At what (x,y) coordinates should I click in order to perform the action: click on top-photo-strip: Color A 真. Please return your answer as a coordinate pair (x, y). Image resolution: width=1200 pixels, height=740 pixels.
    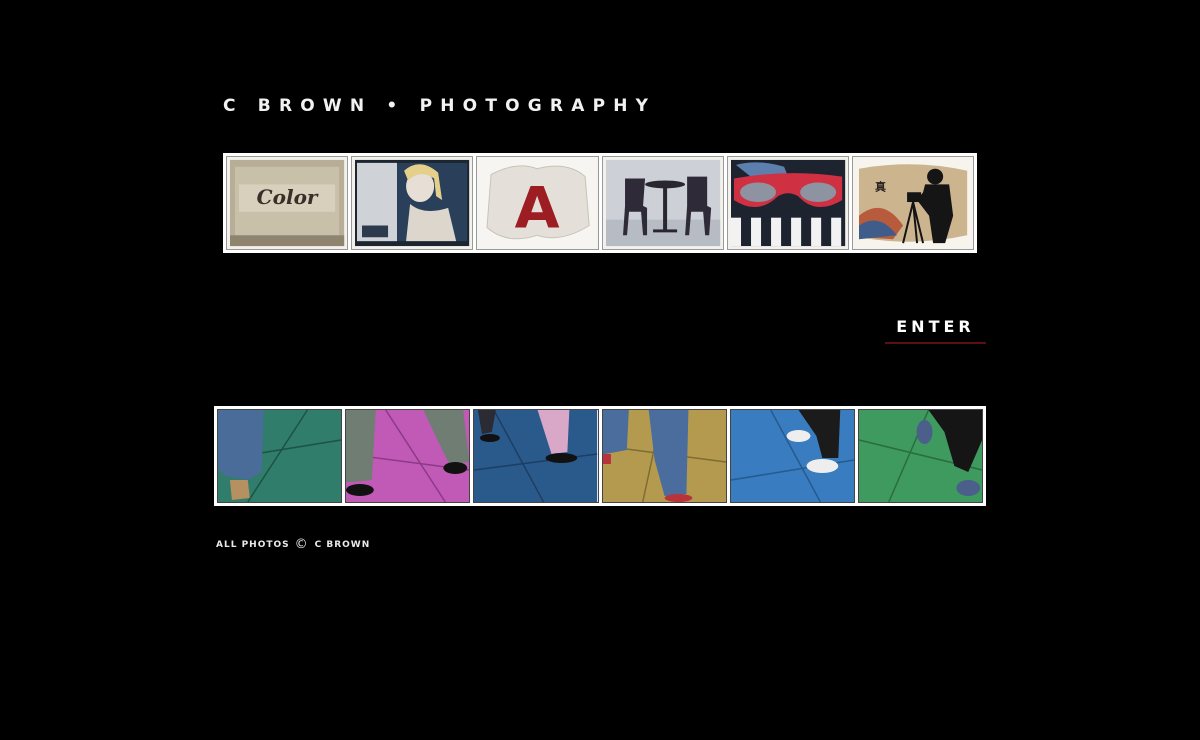
    Looking at the image, I should click on (600, 203).